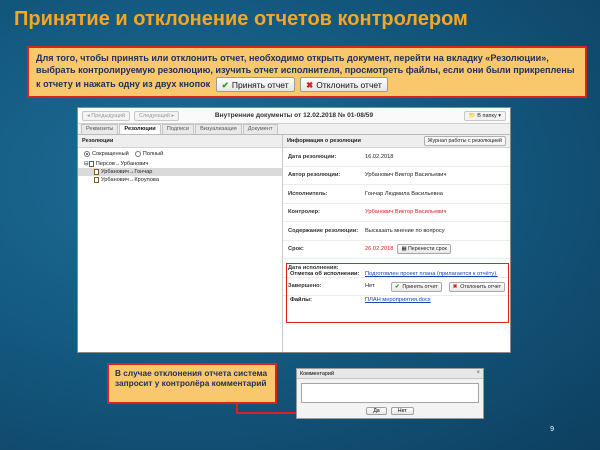 The height and width of the screenshot is (450, 600). What do you see at coordinates (464, 141) in the screenshot?
I see `journal-button: Журнал работы с резолюцией` at bounding box center [464, 141].